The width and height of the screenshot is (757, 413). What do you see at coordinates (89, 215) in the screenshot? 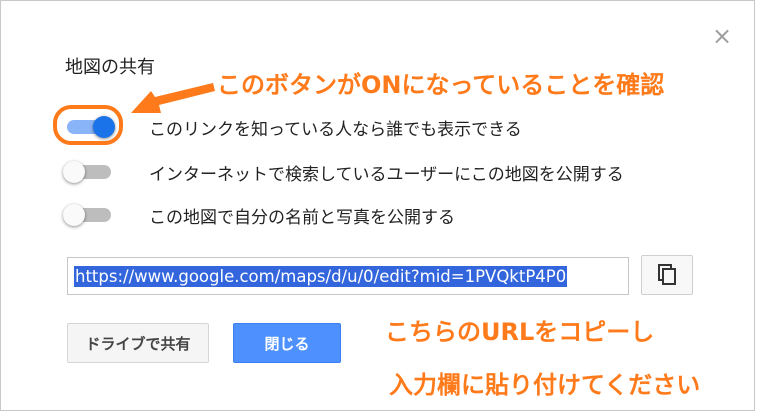
I see `show-name-photo-toggle` at bounding box center [89, 215].